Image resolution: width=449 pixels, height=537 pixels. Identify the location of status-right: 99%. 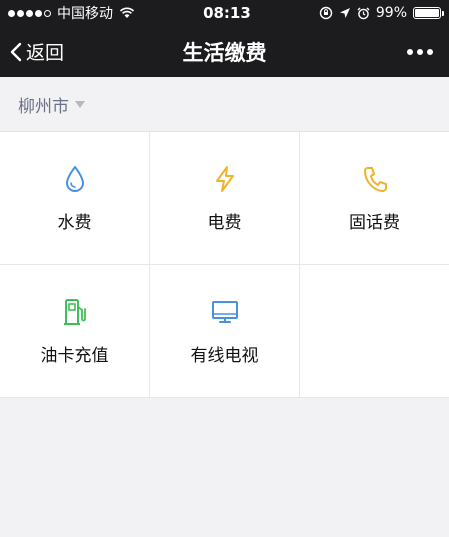
(381, 13).